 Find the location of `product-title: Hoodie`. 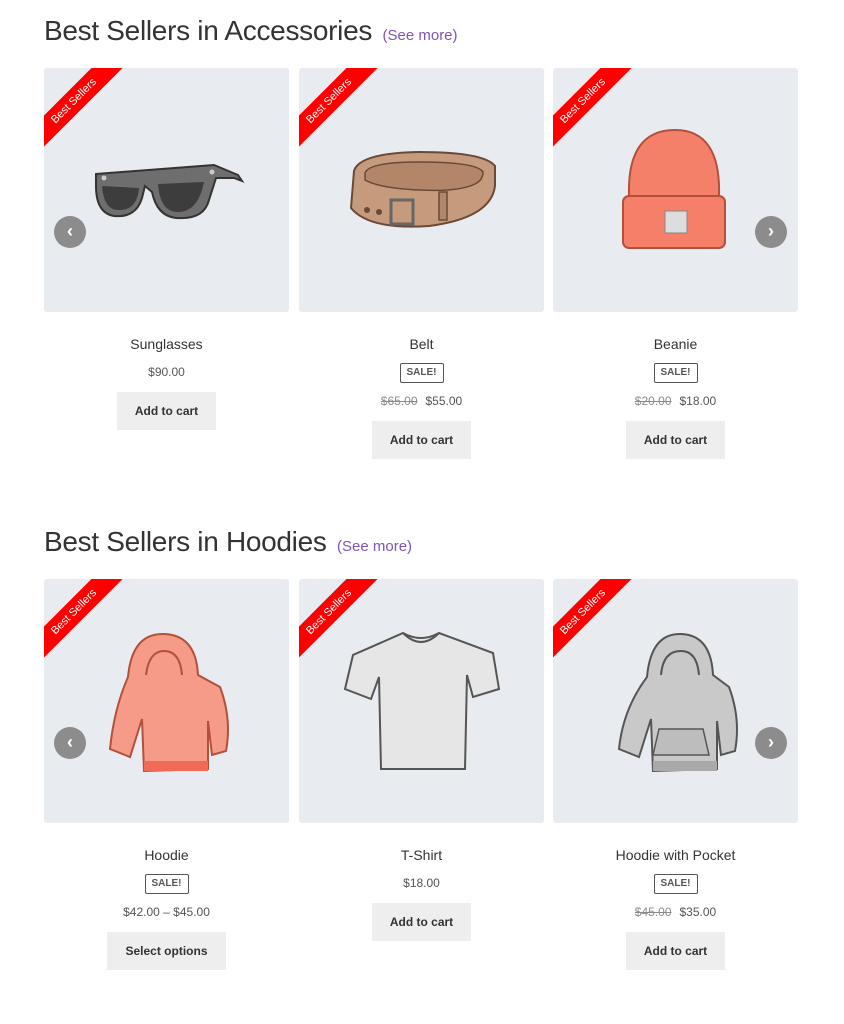

product-title: Hoodie is located at coordinates (166, 855).